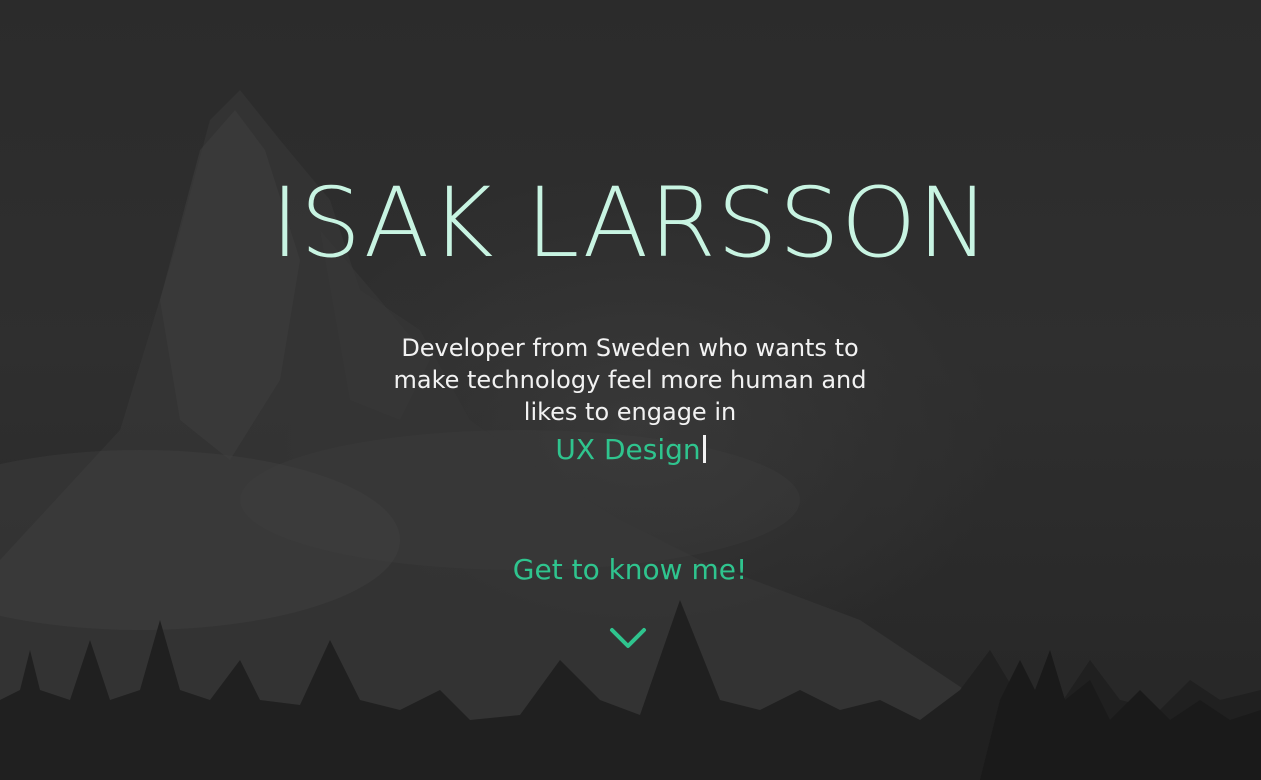 The width and height of the screenshot is (1261, 780). I want to click on typed-word: UX Design, so click(628, 449).